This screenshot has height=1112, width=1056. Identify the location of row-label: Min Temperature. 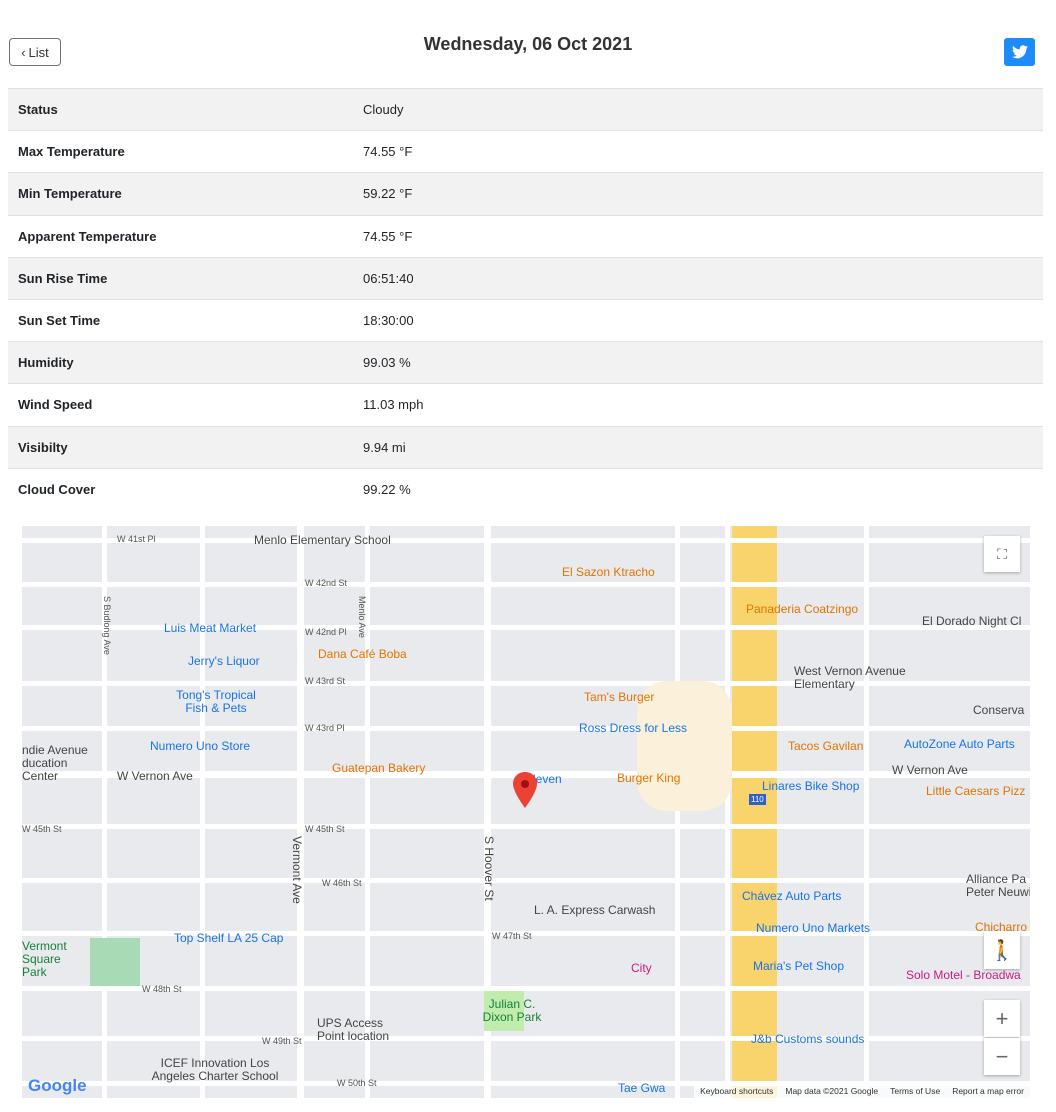
(180, 194).